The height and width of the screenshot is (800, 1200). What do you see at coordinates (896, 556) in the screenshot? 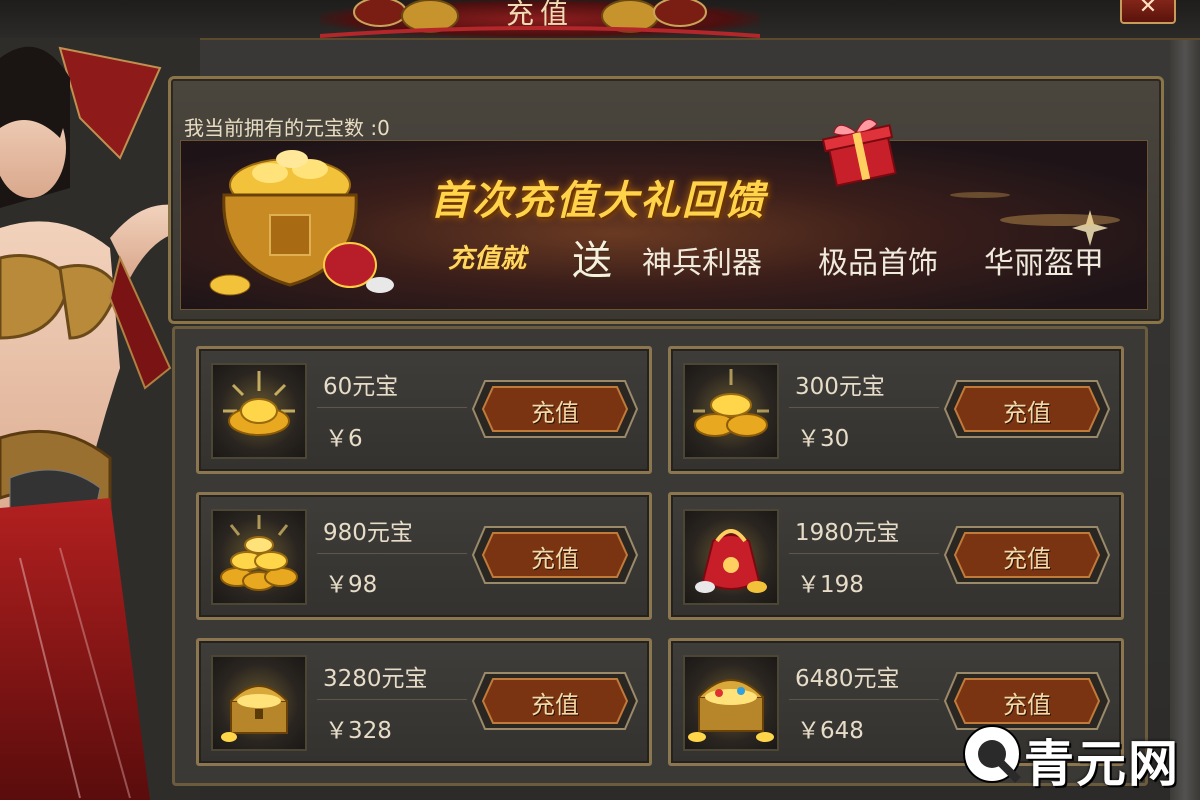
I see `package-card-1980: 1980元宝 ￥198 充值` at bounding box center [896, 556].